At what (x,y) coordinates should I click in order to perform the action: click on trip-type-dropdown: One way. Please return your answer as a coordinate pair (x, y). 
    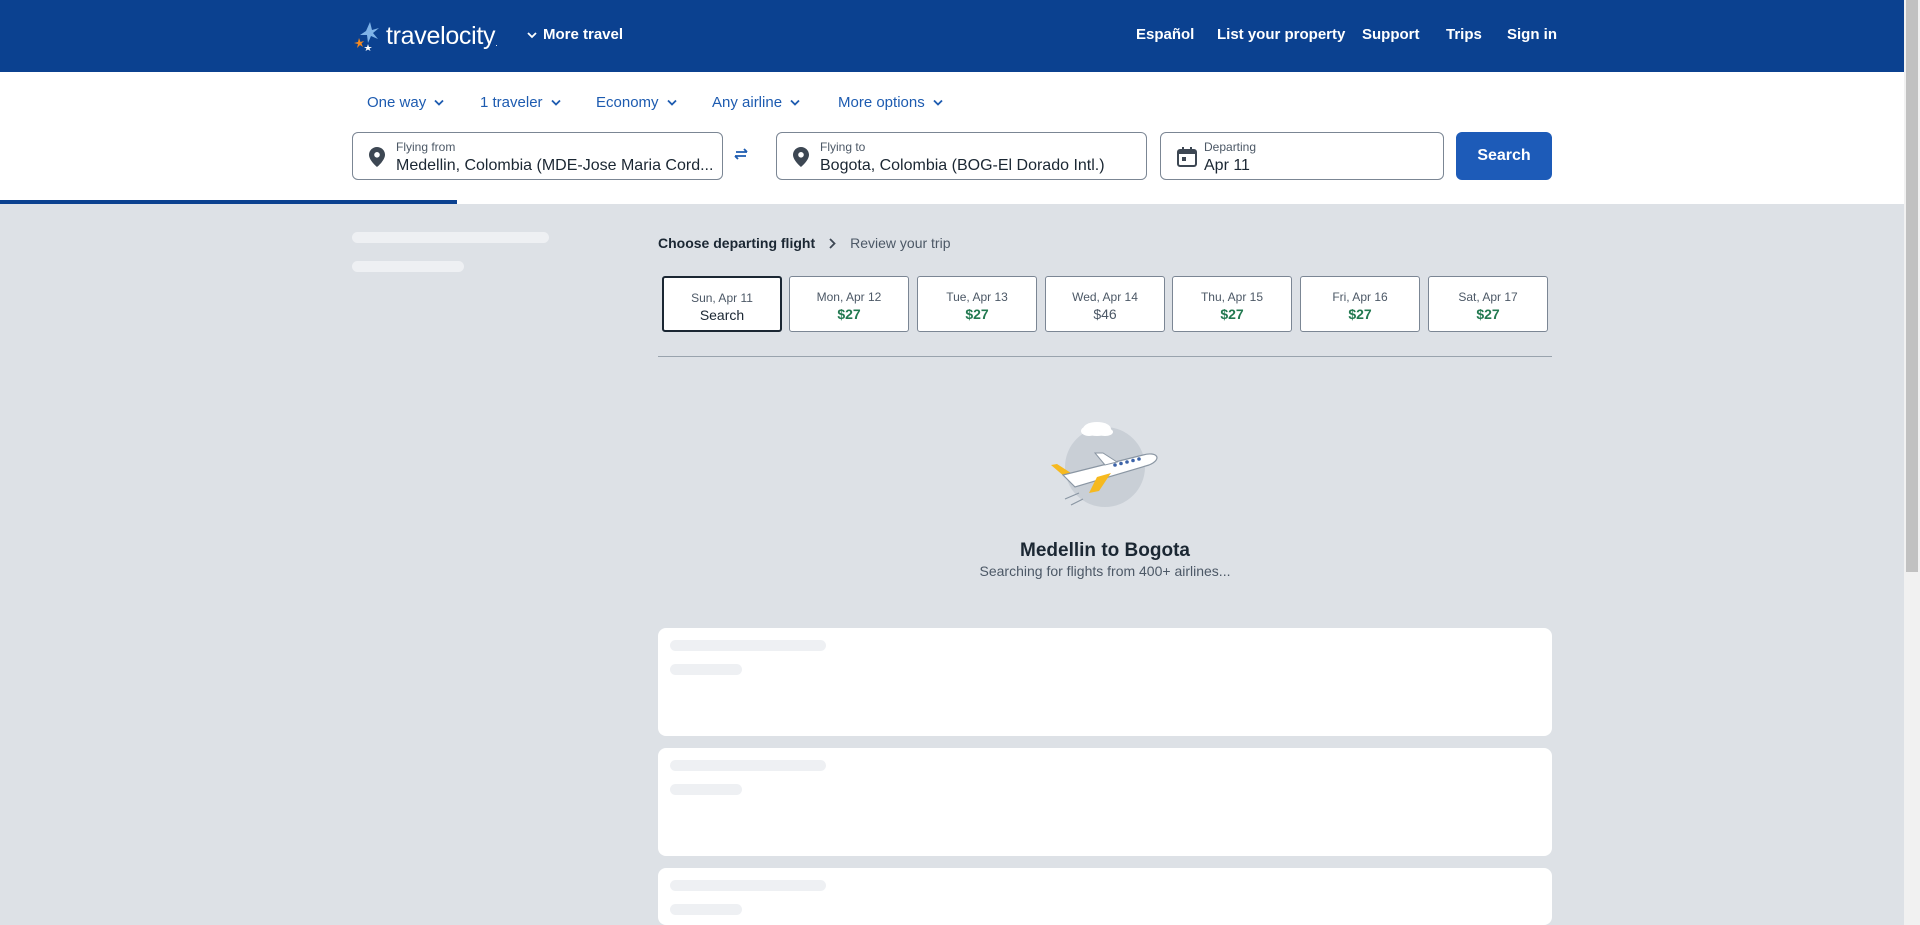
    Looking at the image, I should click on (405, 102).